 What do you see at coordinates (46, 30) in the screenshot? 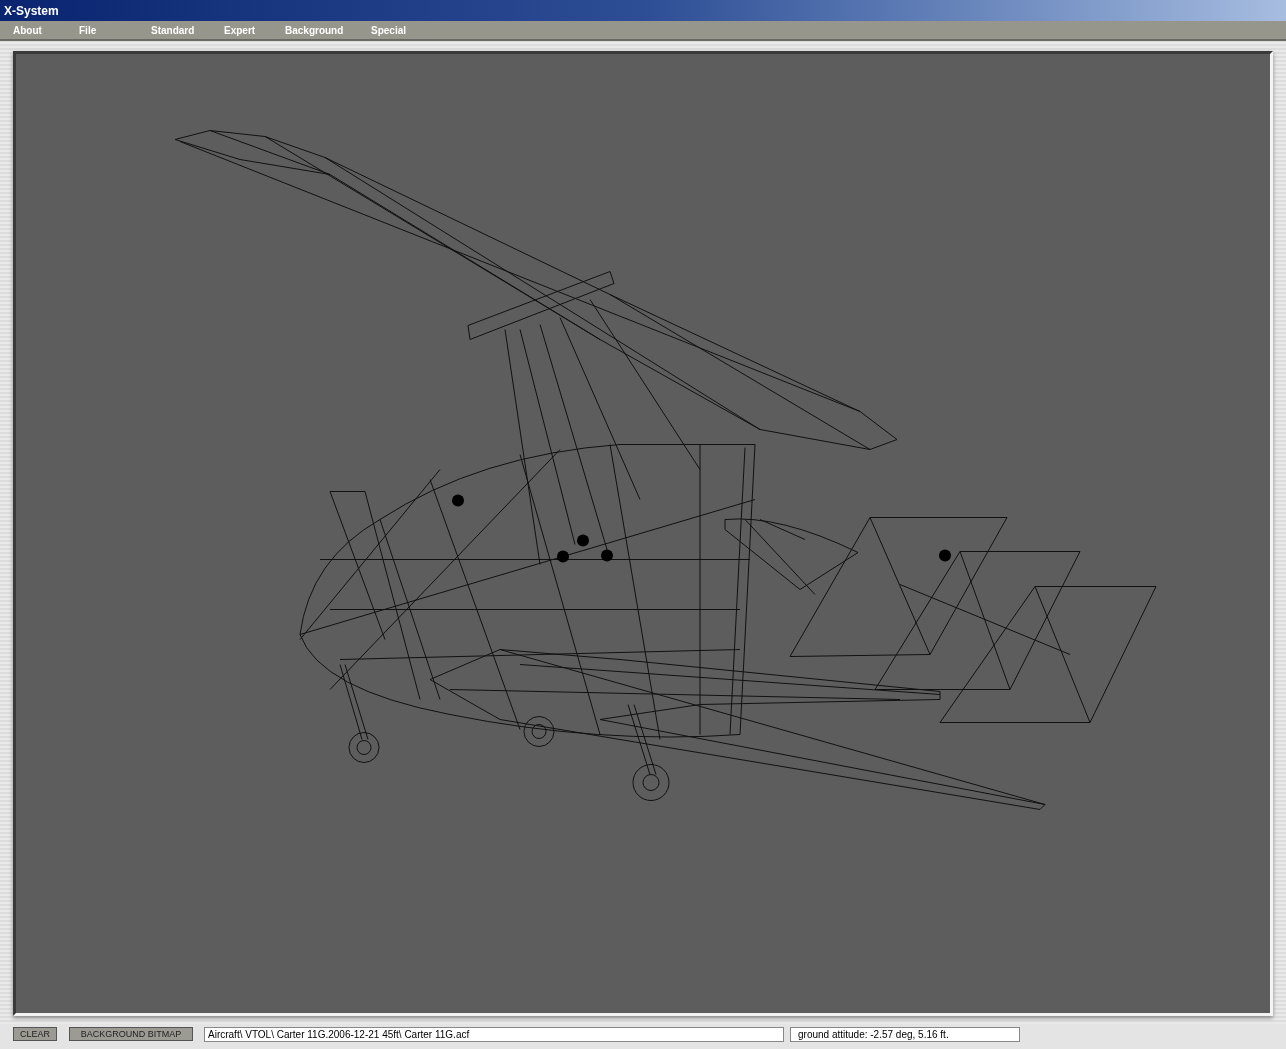
I see `menu-item: About` at bounding box center [46, 30].